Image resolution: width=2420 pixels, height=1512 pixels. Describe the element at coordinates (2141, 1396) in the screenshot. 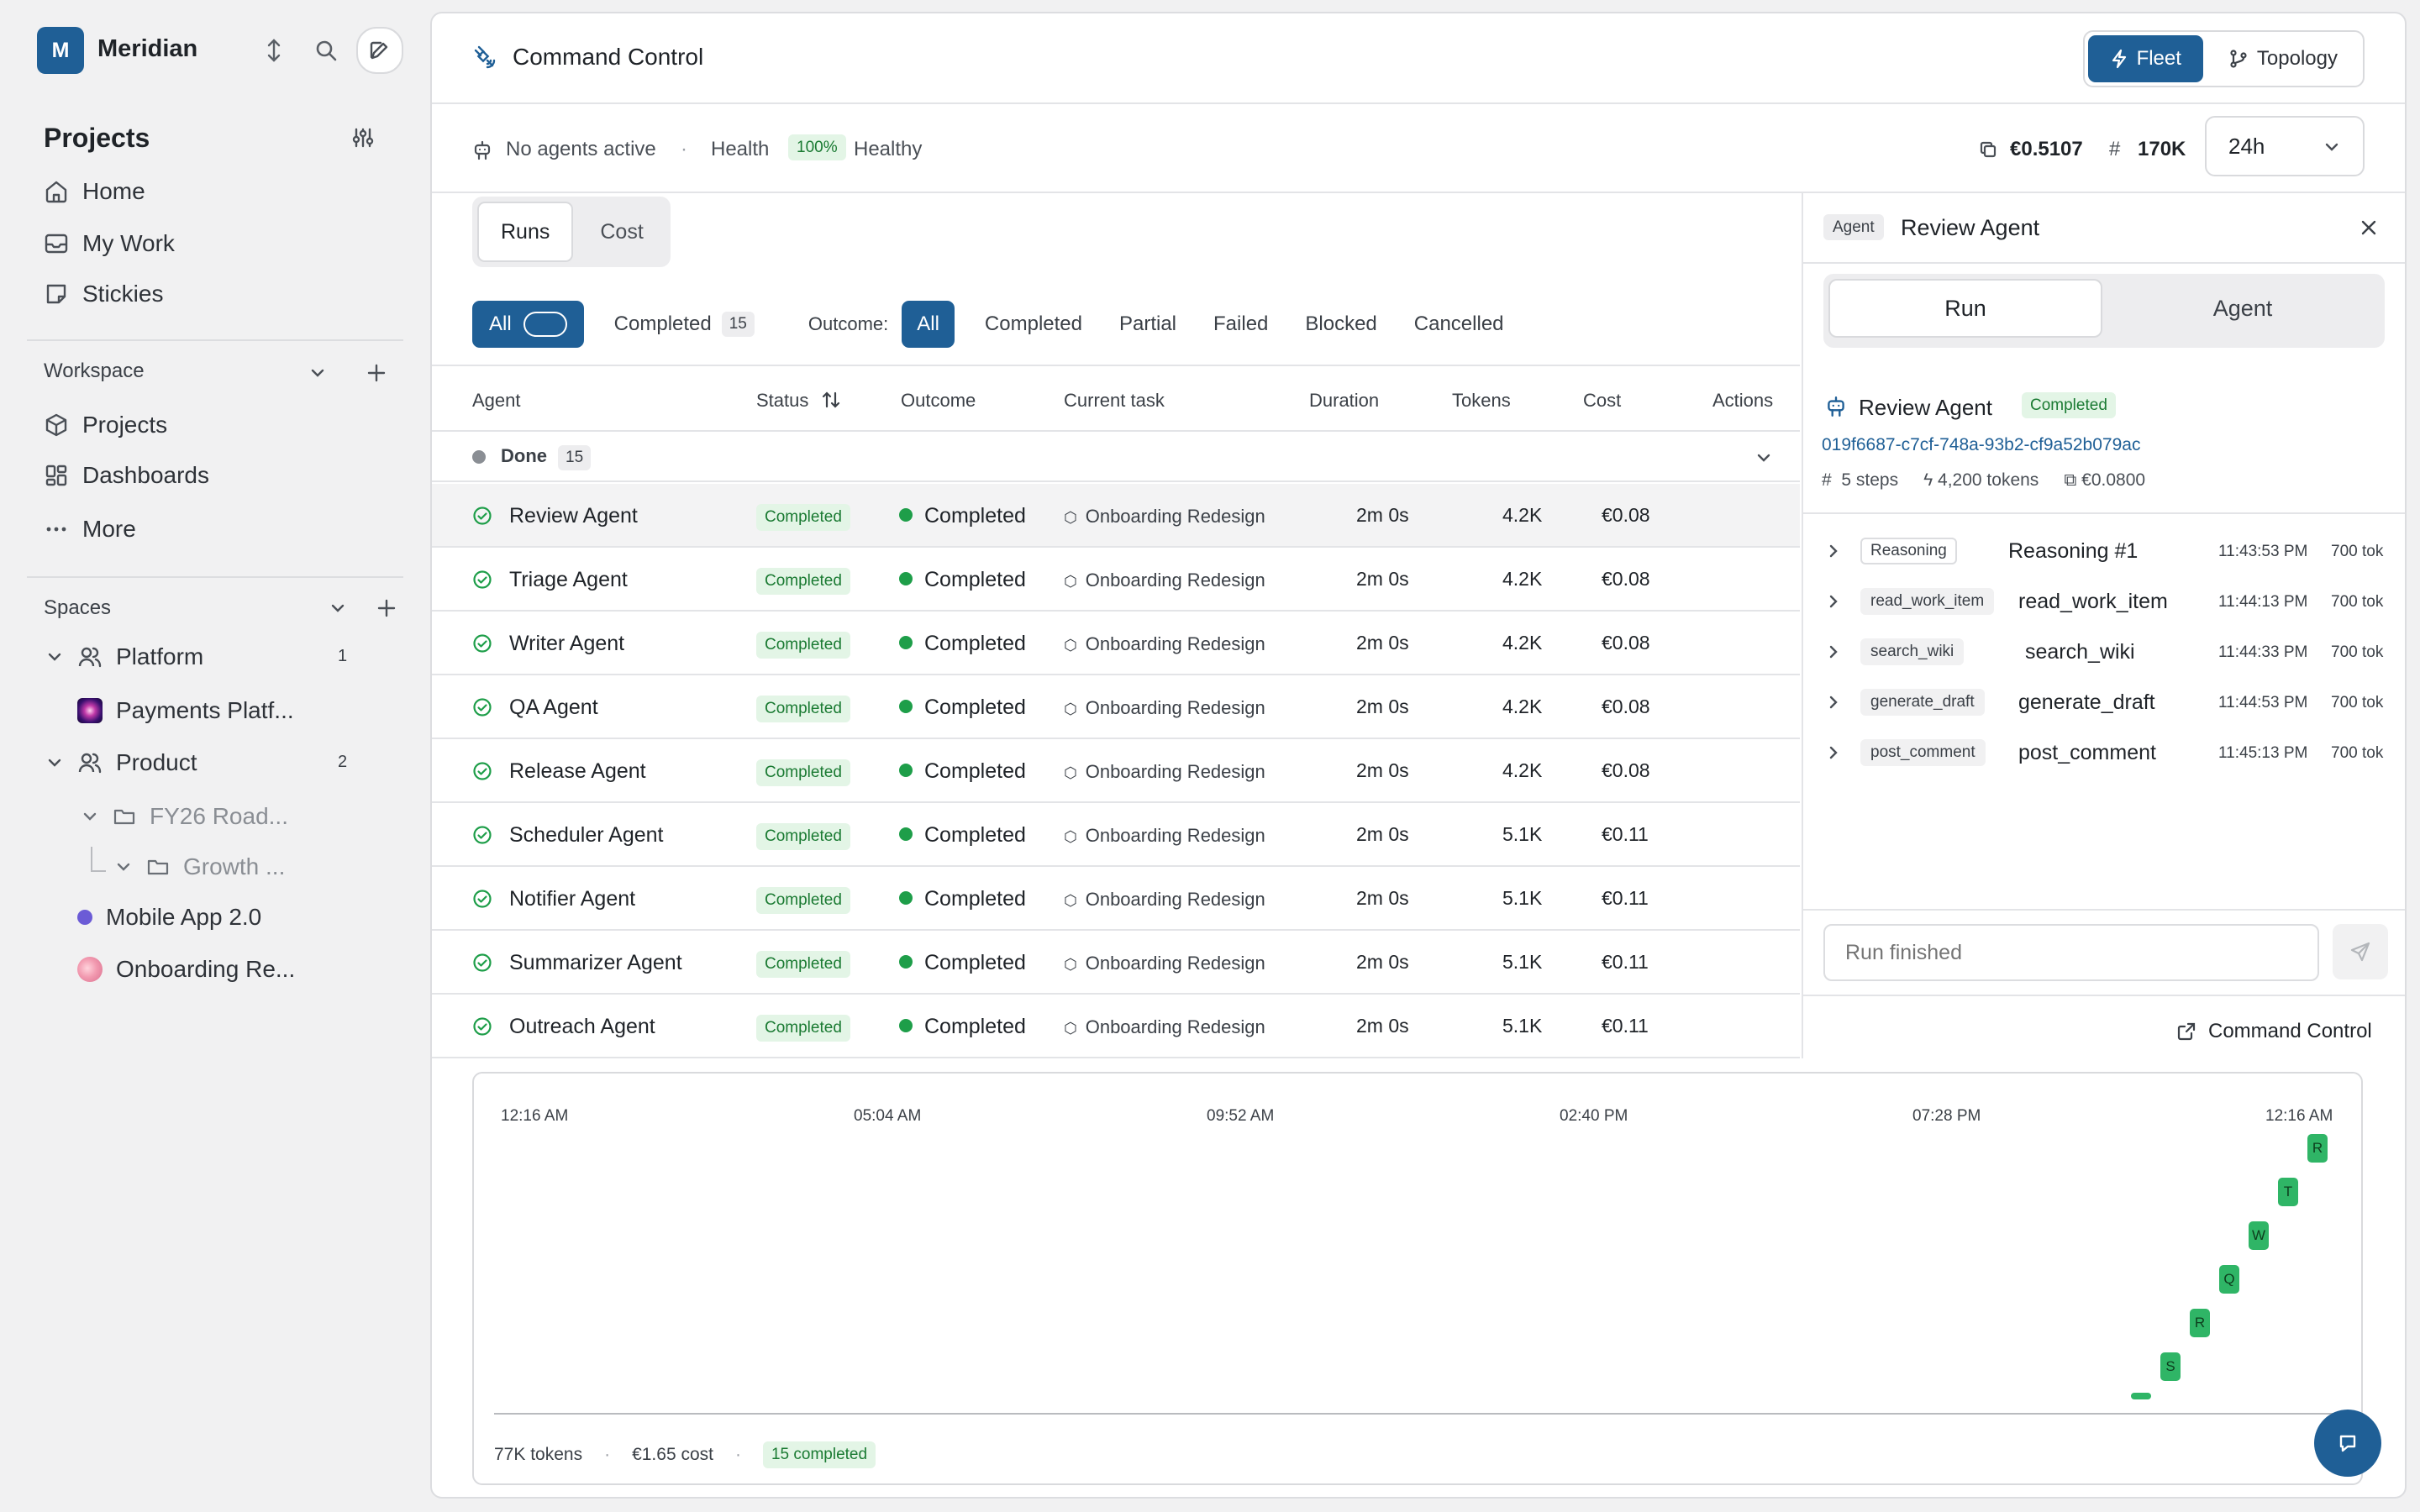

I see `timeline-run-mark` at that location.